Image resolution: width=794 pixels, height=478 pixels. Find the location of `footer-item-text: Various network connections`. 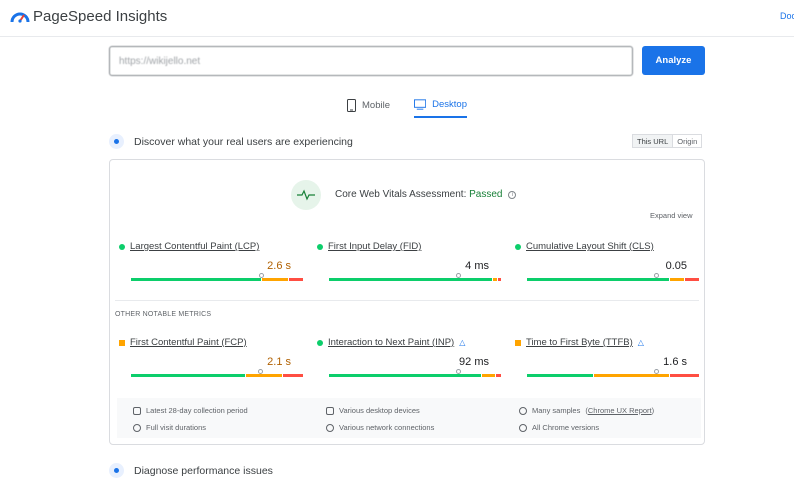

footer-item-text: Various network connections is located at coordinates (387, 427).